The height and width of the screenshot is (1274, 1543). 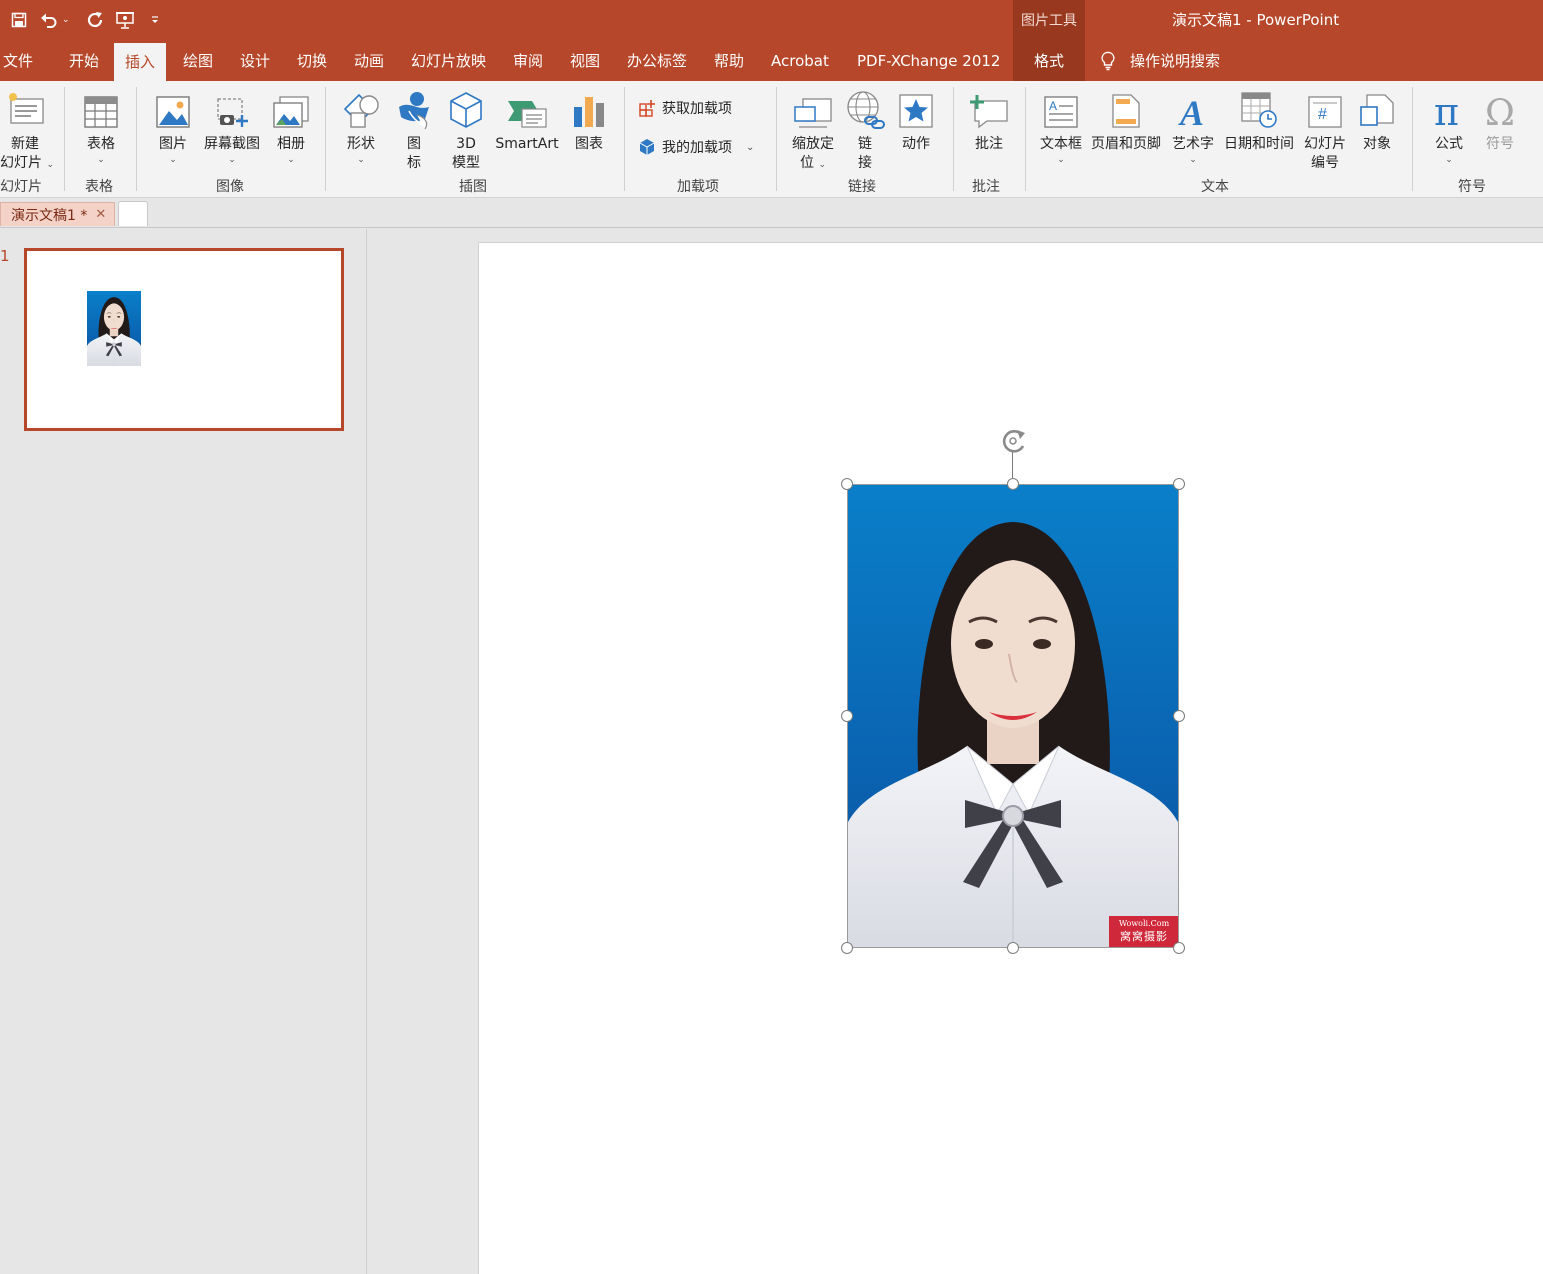 What do you see at coordinates (361, 160) in the screenshot?
I see `shapes-dropdown-icon: ⌄` at bounding box center [361, 160].